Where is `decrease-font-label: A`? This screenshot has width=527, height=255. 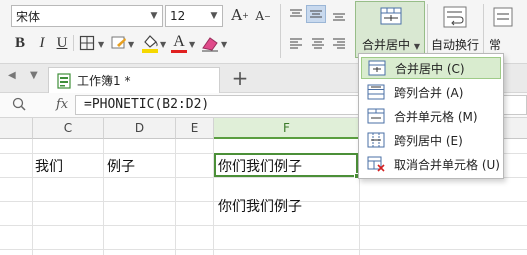
decrease-font-label: A is located at coordinates (259, 16).